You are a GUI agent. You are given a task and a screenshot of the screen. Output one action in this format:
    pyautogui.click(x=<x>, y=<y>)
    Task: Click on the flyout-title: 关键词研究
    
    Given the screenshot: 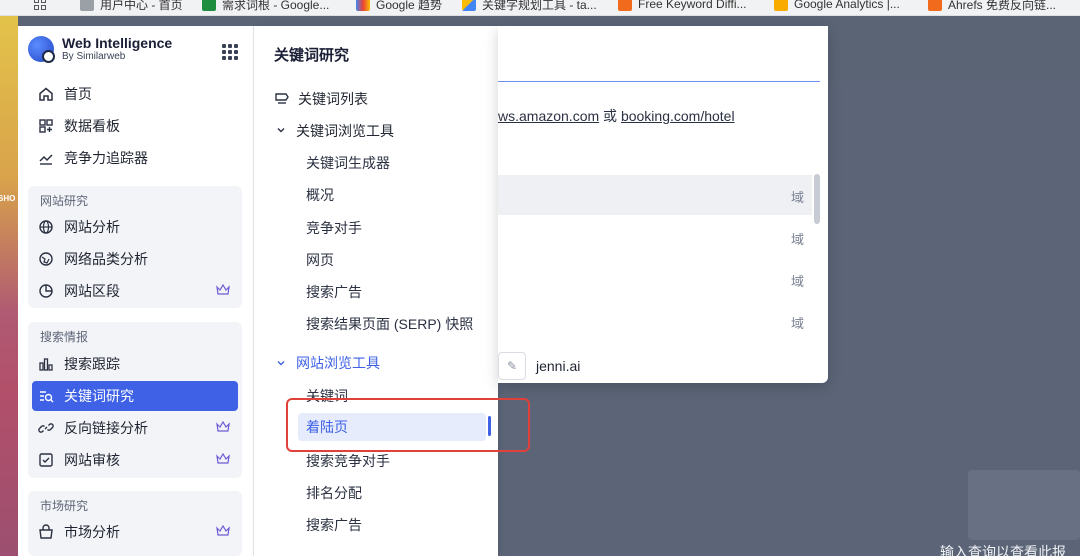 What is the action you would take?
    pyautogui.click(x=312, y=55)
    